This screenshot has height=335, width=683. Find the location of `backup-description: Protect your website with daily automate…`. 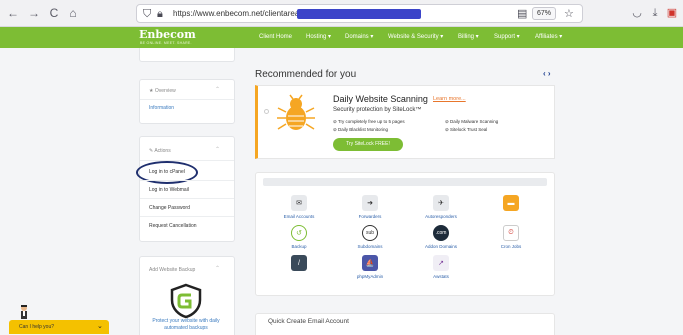

backup-description: Protect your website with daily automate… is located at coordinates (186, 325).